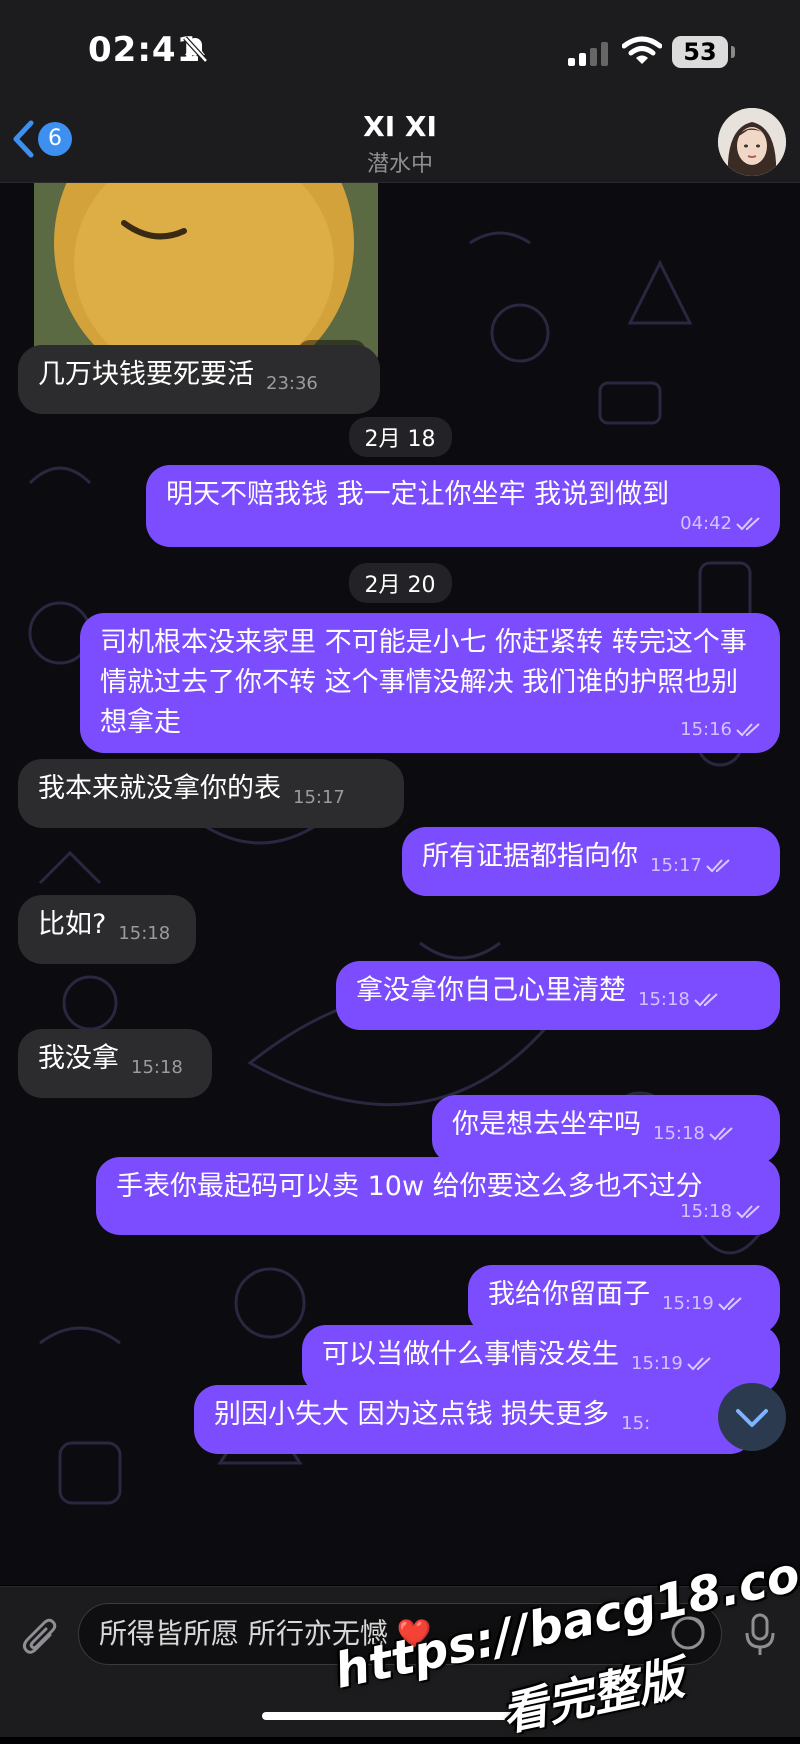 The width and height of the screenshot is (800, 1744). What do you see at coordinates (72, 924) in the screenshot?
I see `message-text: 比如?` at bounding box center [72, 924].